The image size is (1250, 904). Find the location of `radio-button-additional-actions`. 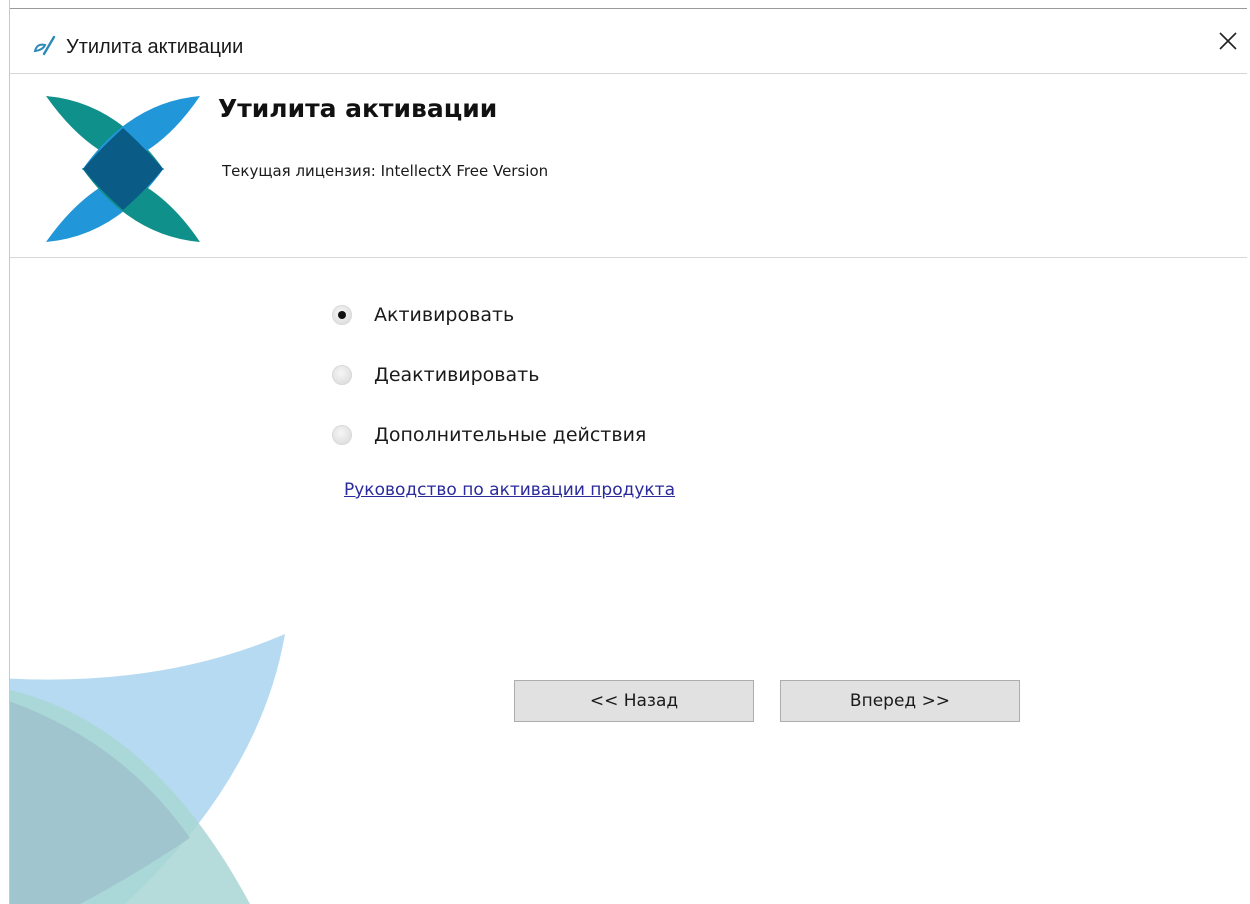

radio-button-additional-actions is located at coordinates (342, 435).